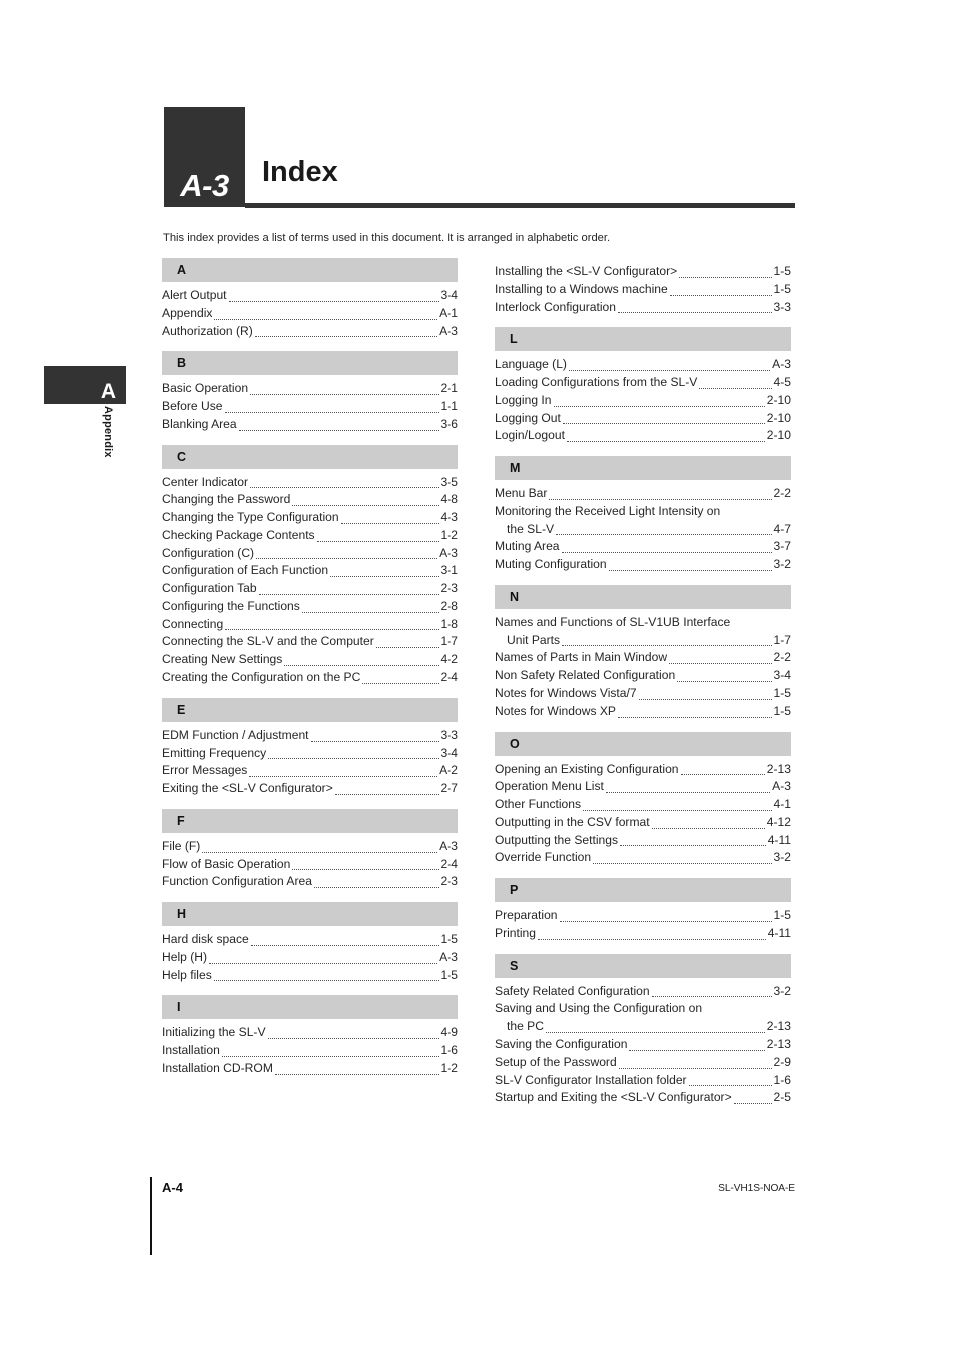 The height and width of the screenshot is (1351, 954). I want to click on index-entry: Blanking Area 3-6, so click(310, 425).